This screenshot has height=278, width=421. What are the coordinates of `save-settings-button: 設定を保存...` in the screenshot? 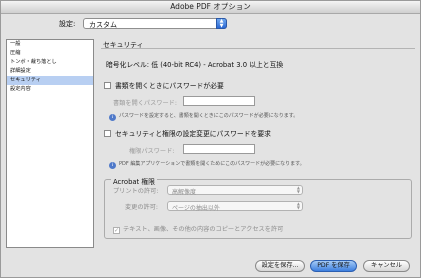 It's located at (280, 266).